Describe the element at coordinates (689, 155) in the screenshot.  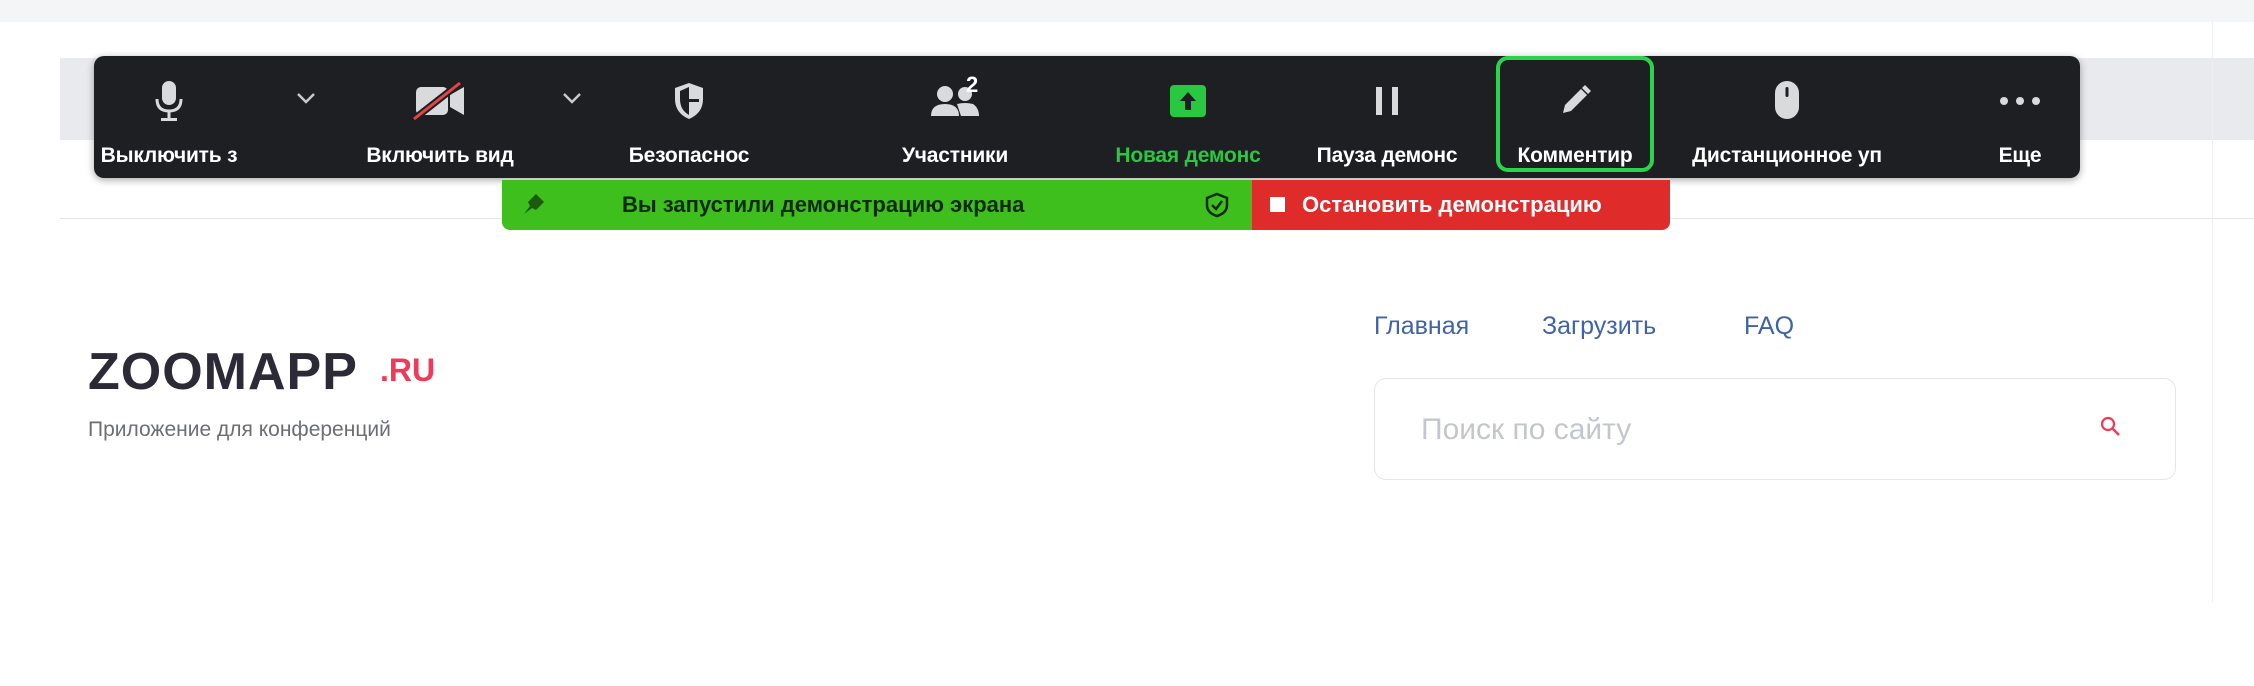
I see `security-button-label: Безопаснос` at that location.